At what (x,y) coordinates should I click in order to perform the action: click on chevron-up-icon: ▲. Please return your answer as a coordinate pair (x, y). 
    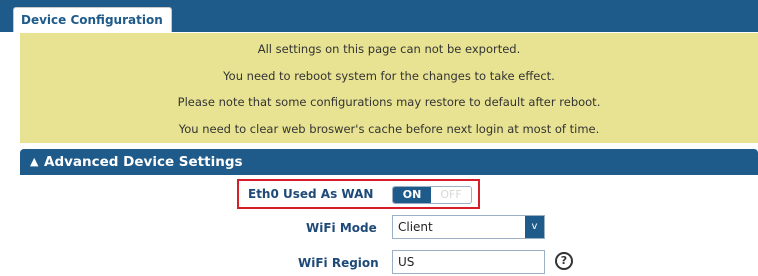
    Looking at the image, I should click on (34, 162).